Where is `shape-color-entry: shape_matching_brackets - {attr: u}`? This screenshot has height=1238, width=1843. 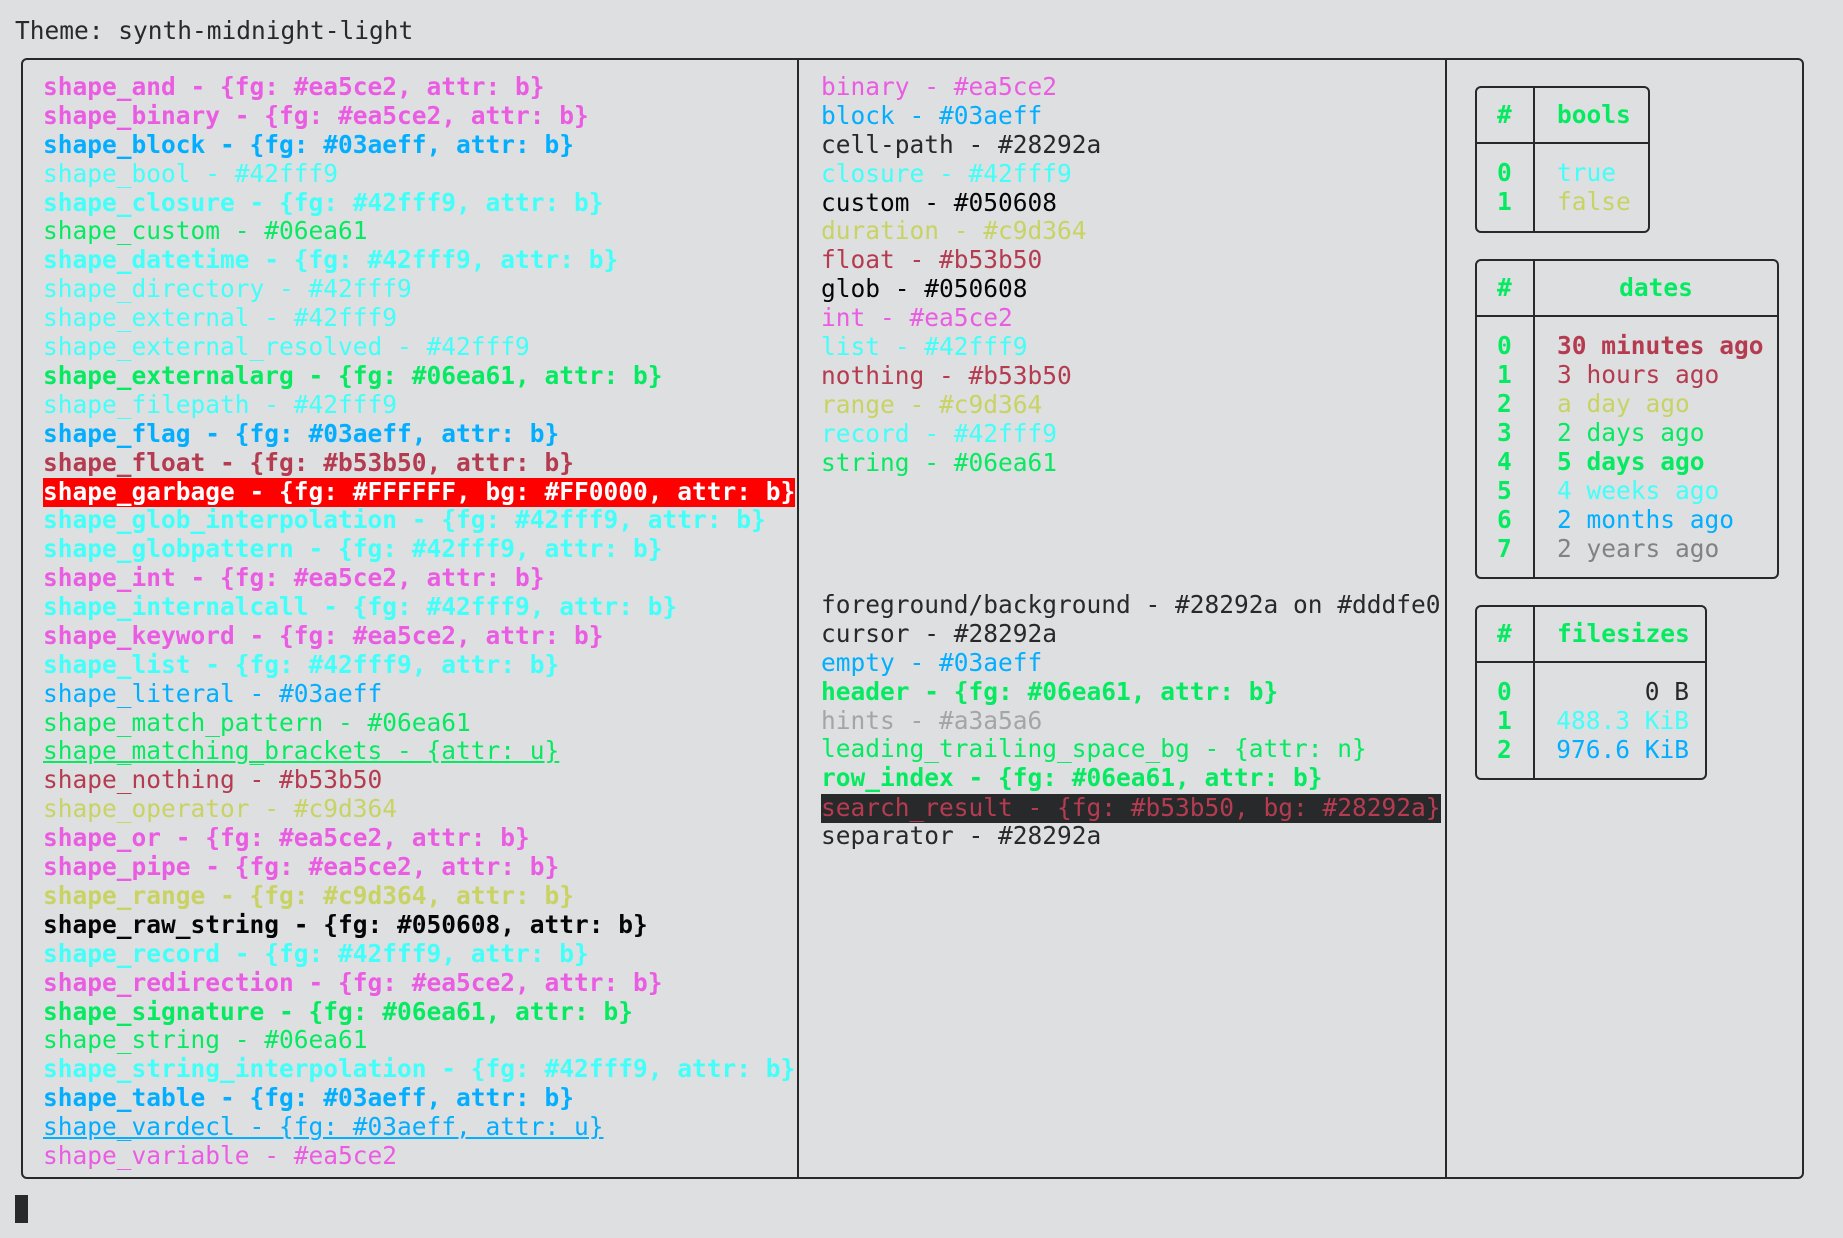 shape-color-entry: shape_matching_brackets - {attr: u} is located at coordinates (301, 751).